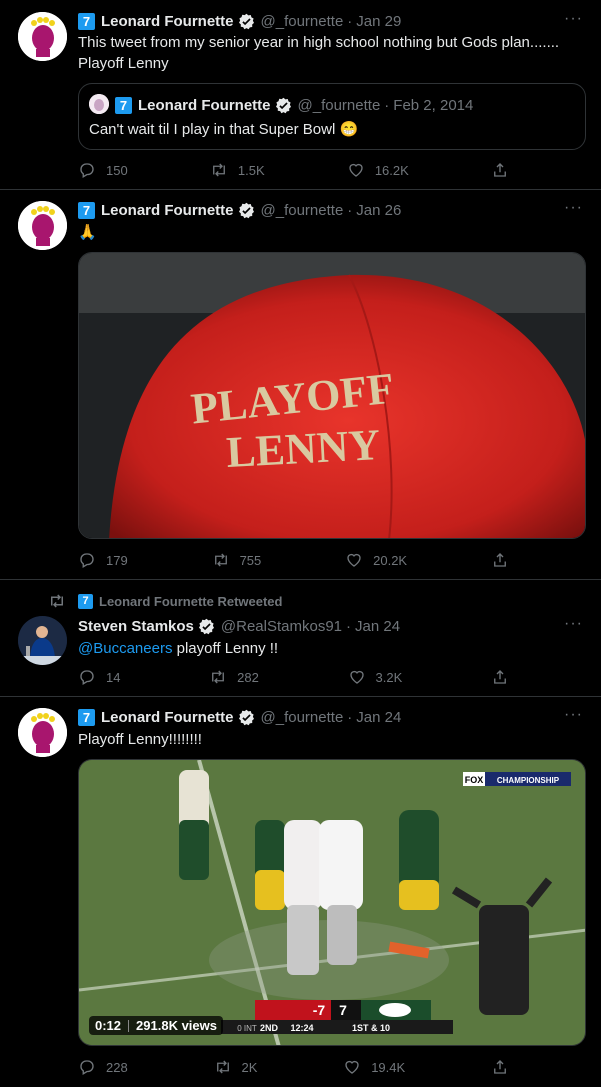 The height and width of the screenshot is (1087, 601). I want to click on video-duration: 0:12, so click(108, 1025).